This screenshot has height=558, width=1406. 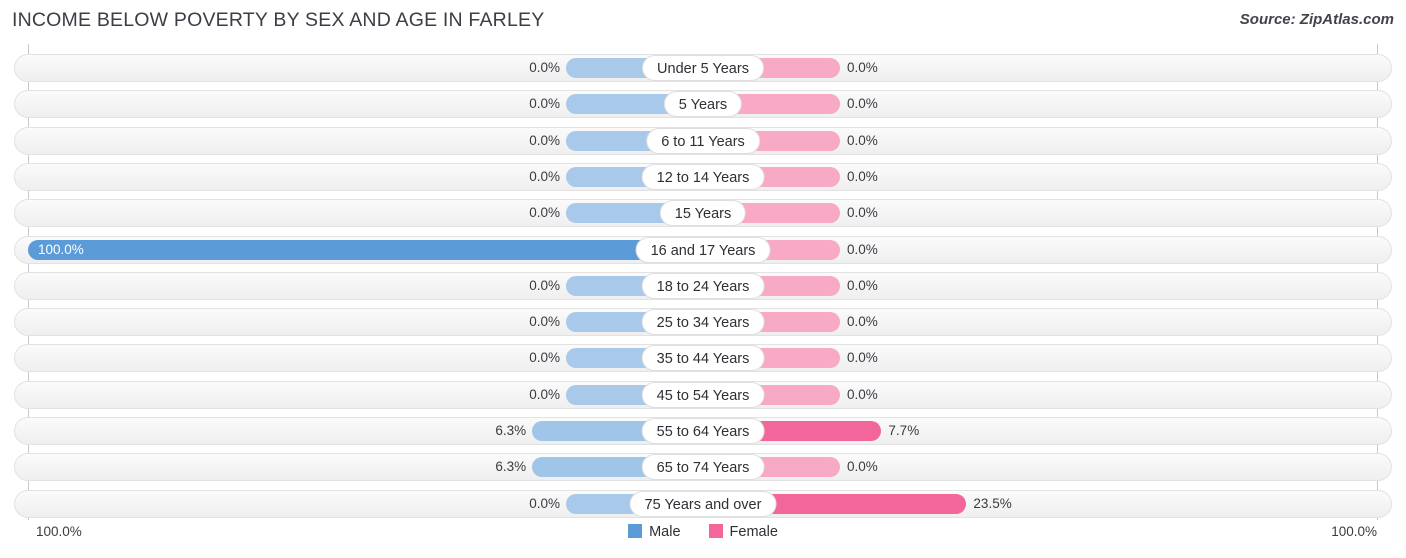 I want to click on table-row: 0.0% 0.0% 15 Years, so click(x=703, y=213).